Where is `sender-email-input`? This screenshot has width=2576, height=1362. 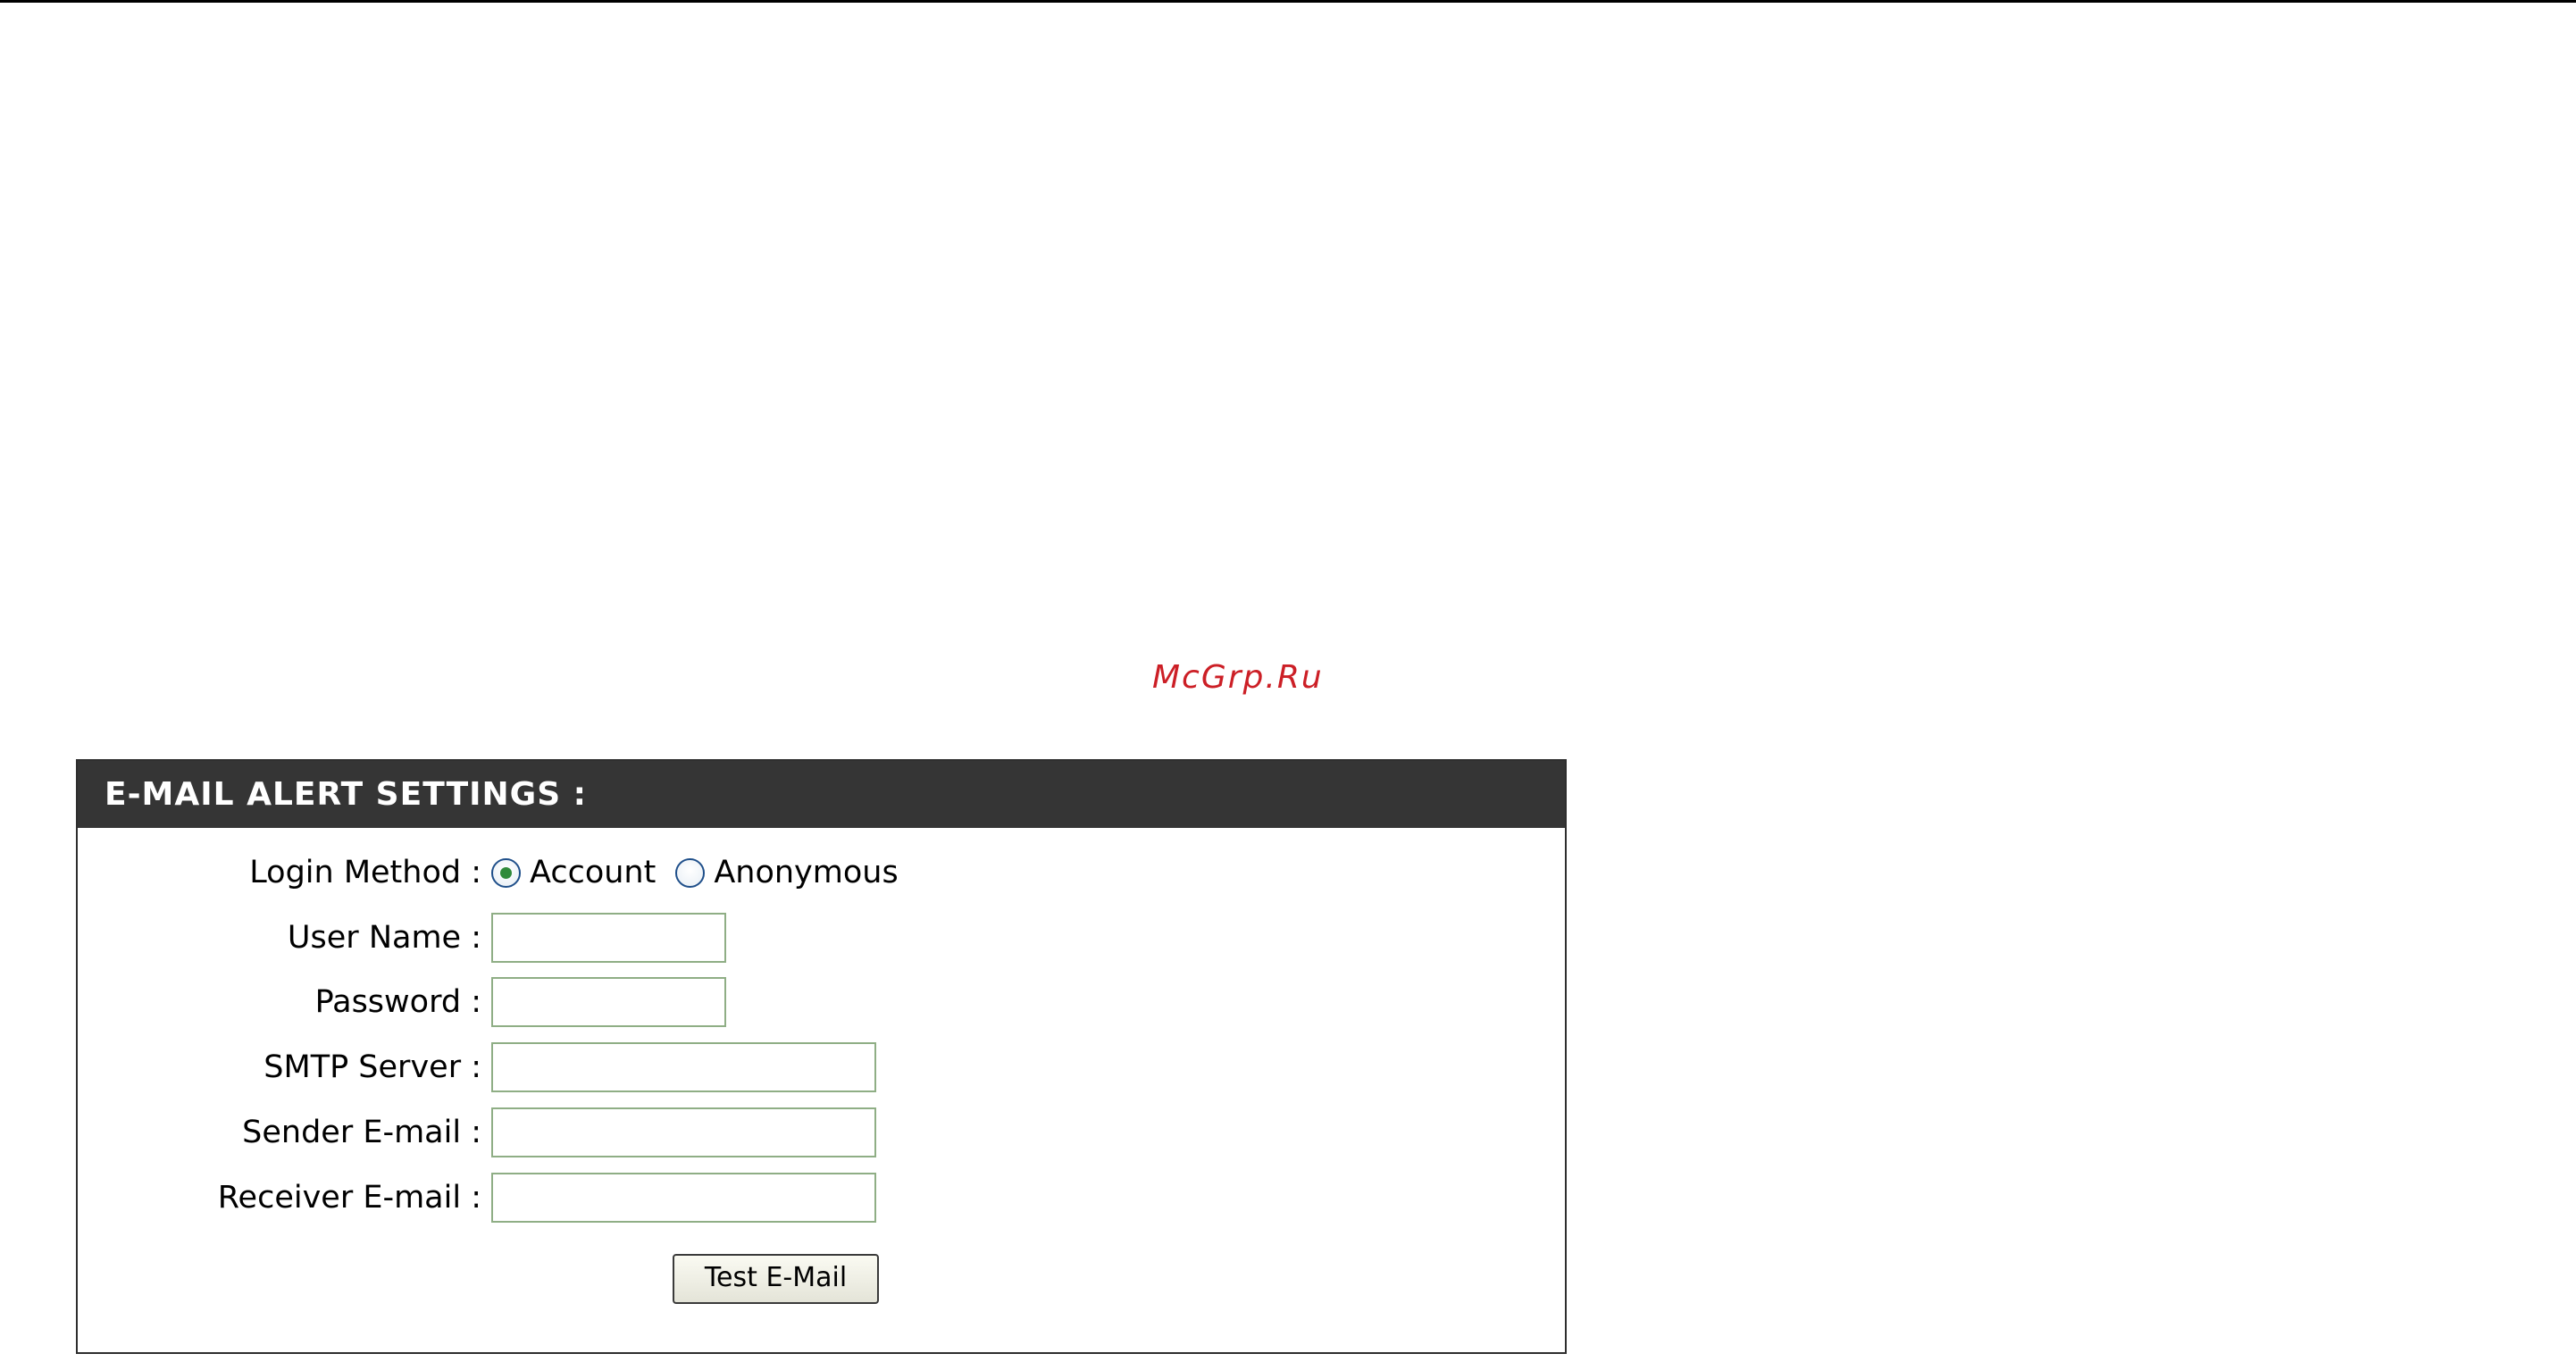
sender-email-input is located at coordinates (684, 1132).